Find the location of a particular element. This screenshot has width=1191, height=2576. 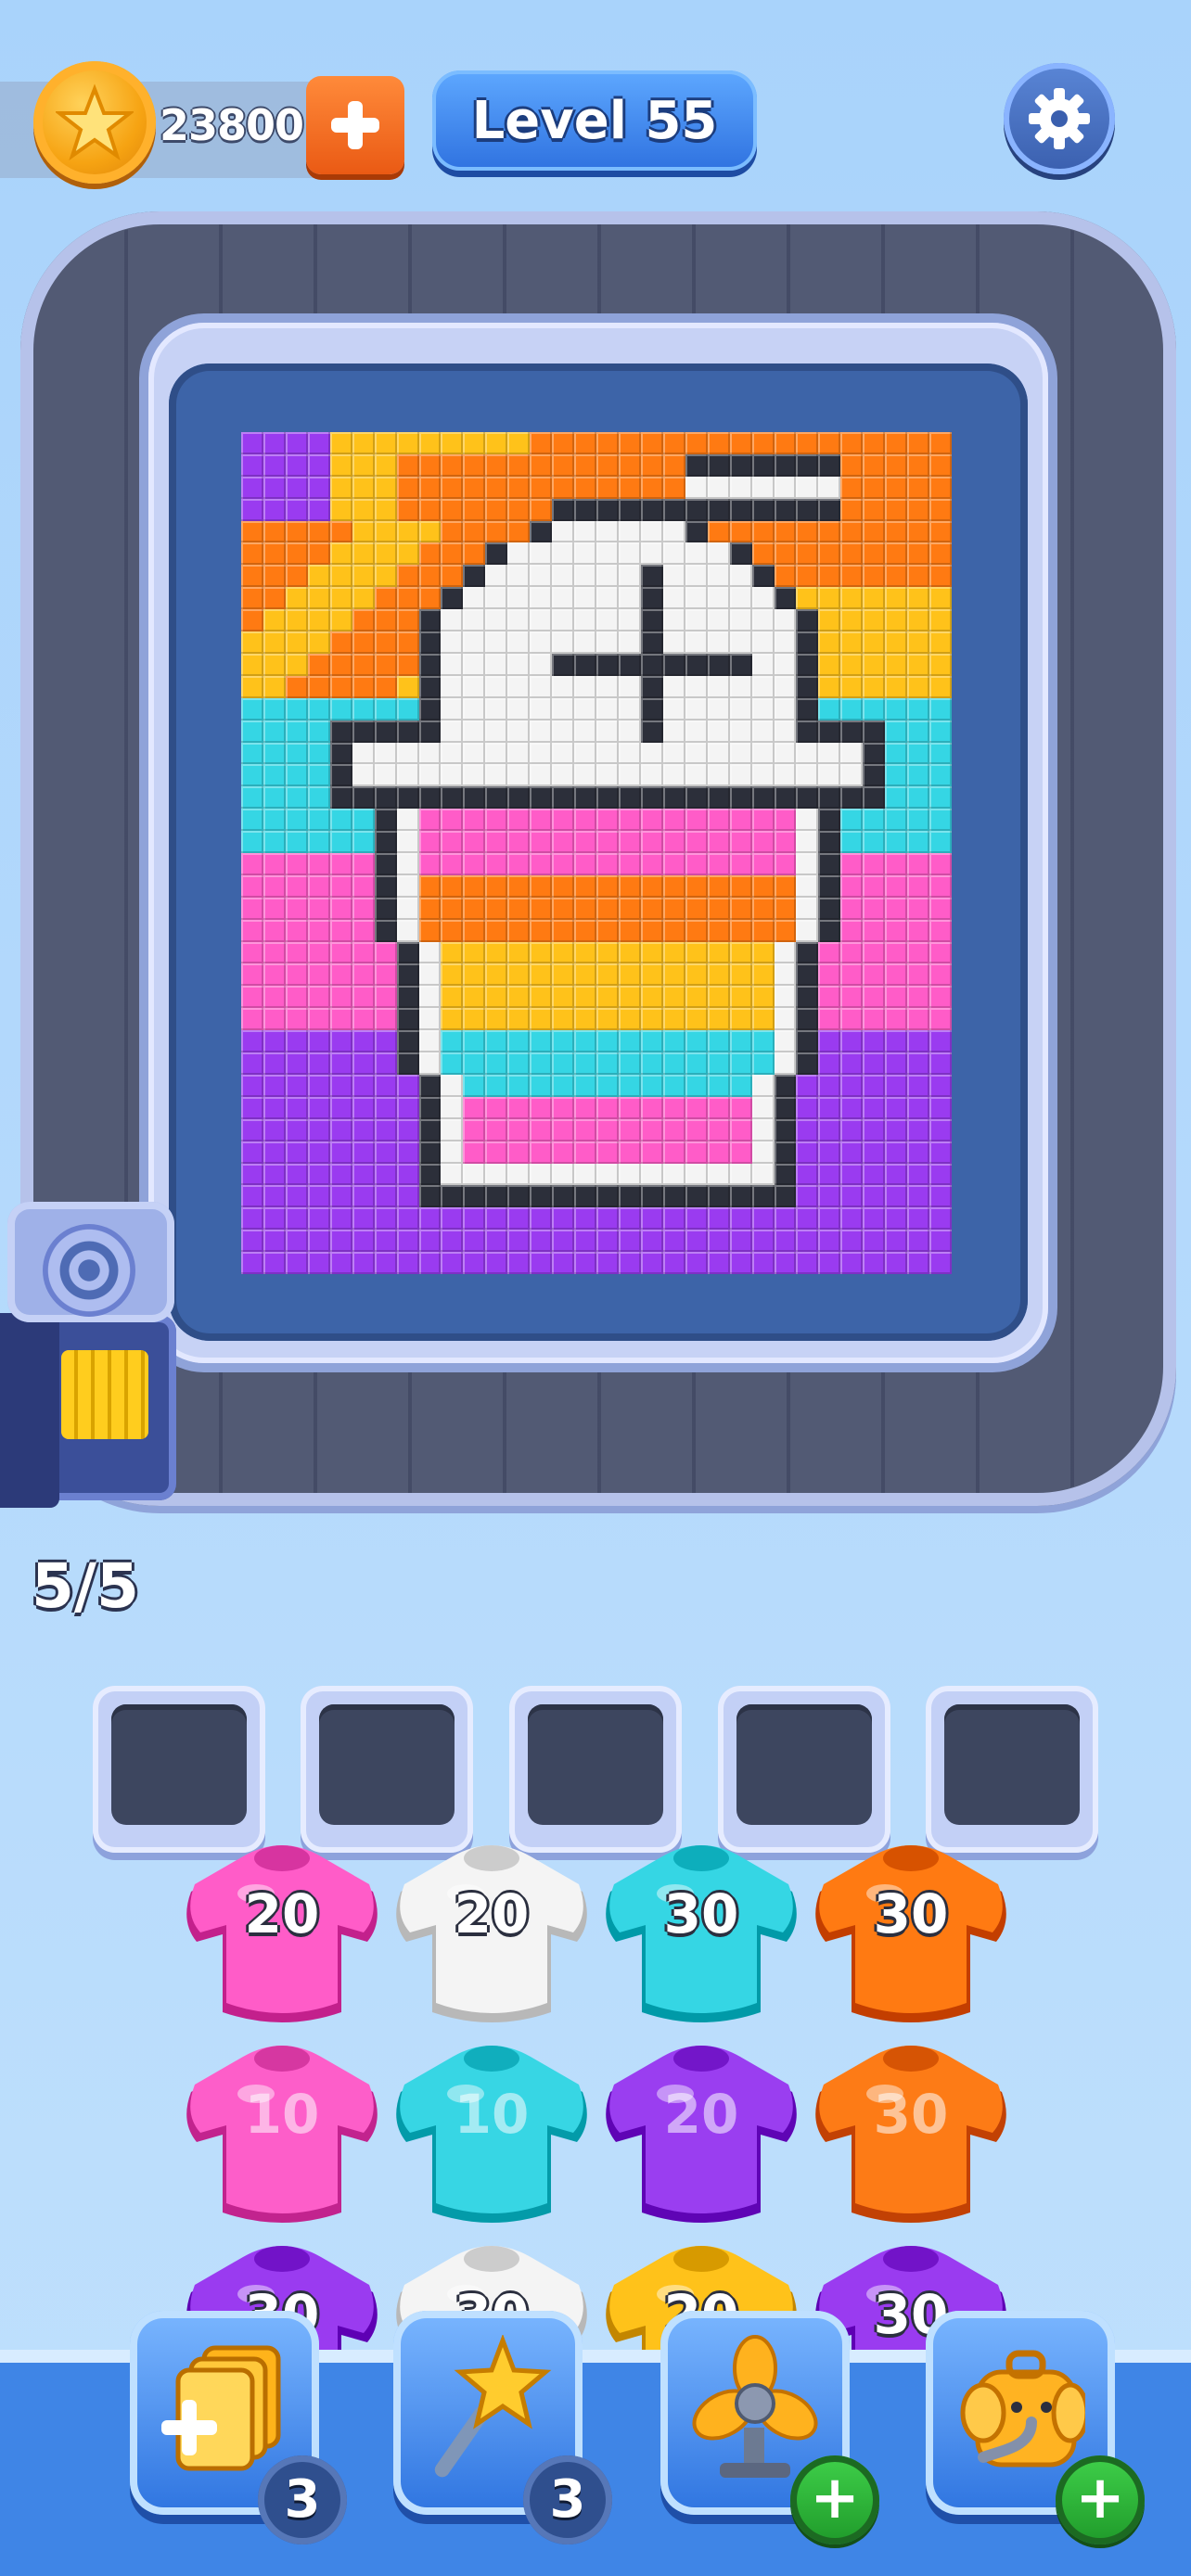

gear-icon is located at coordinates (1059, 118).